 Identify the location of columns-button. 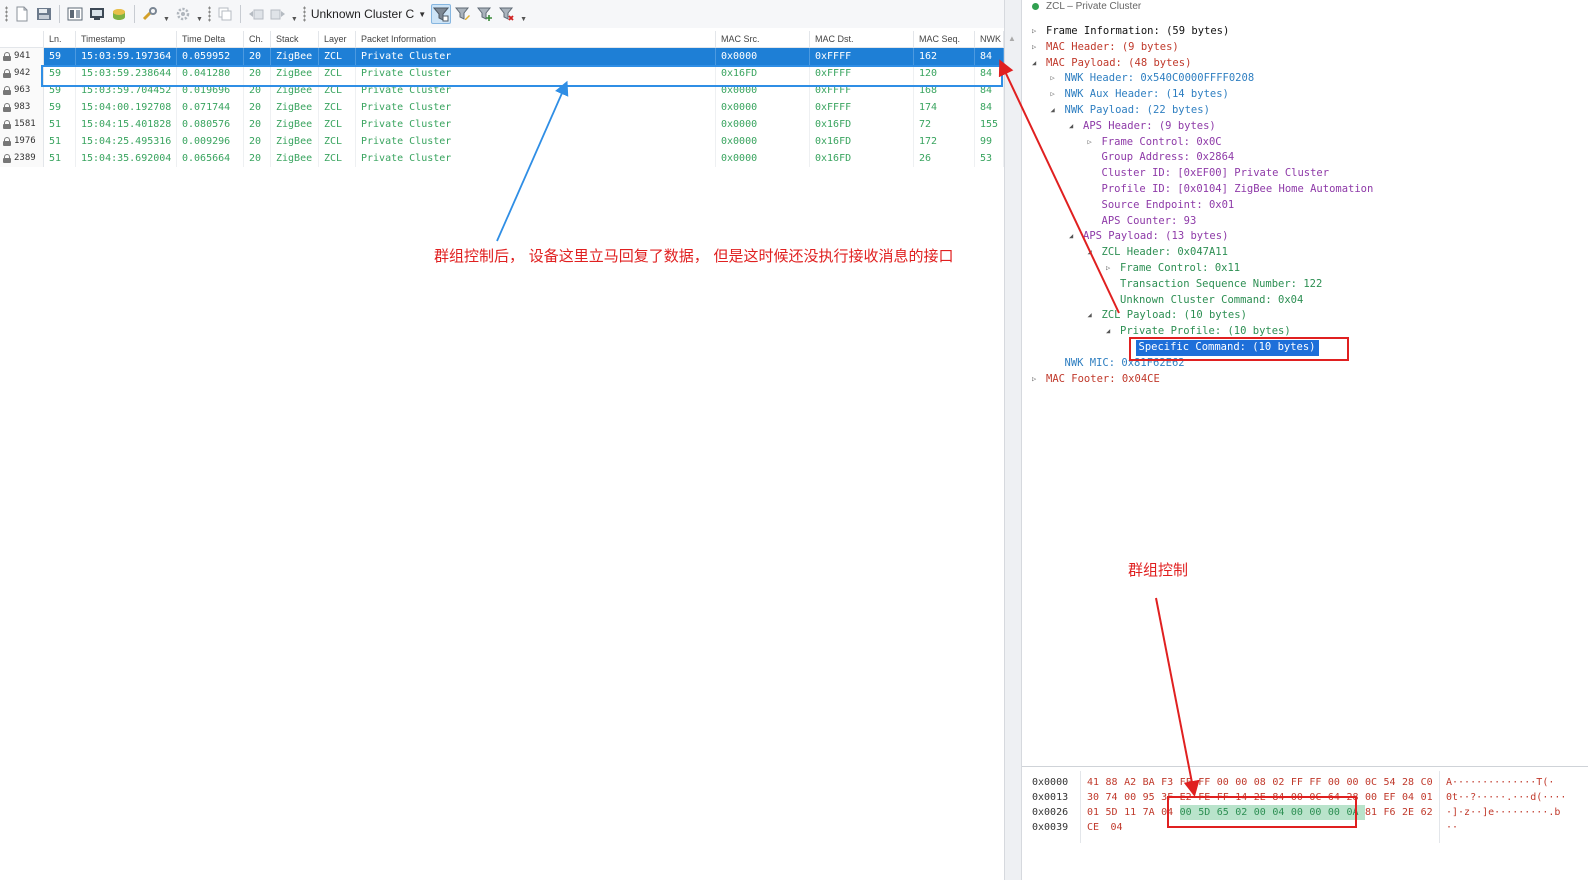
(75, 14).